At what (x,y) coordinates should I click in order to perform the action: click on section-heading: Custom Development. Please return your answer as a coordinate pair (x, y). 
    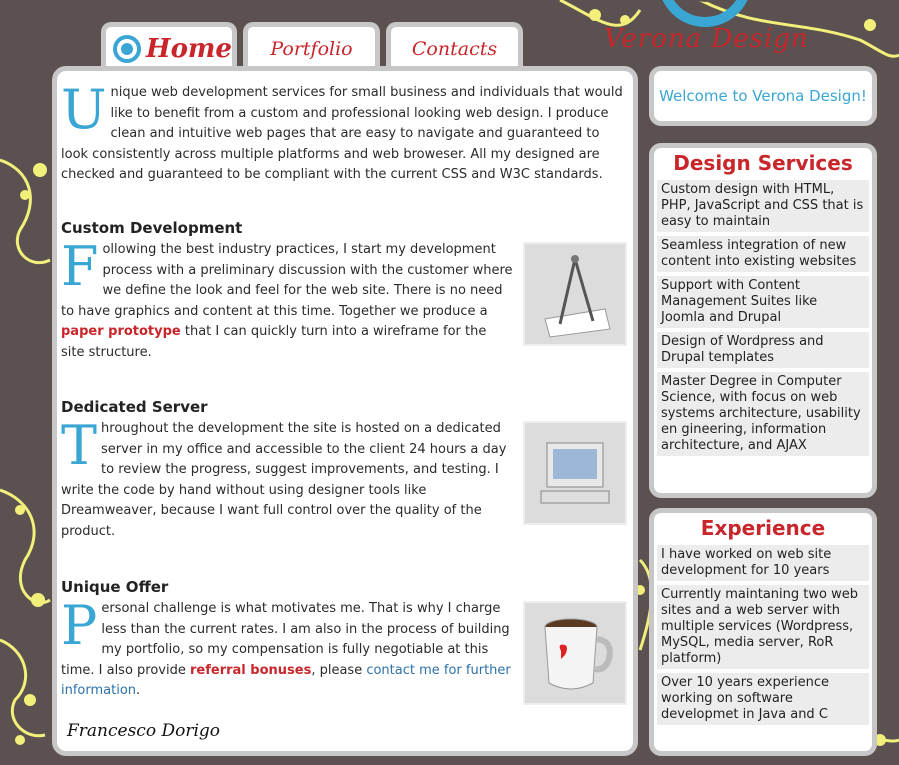
    Looking at the image, I should click on (152, 228).